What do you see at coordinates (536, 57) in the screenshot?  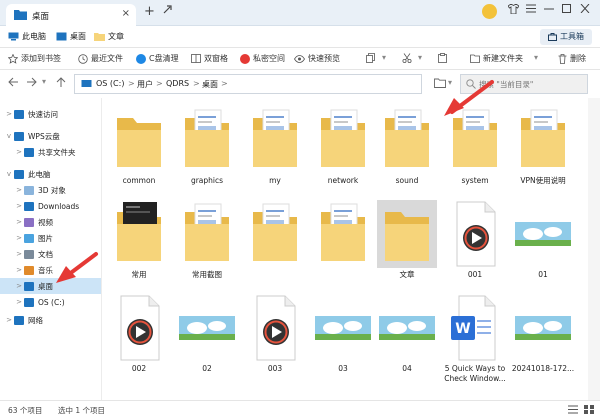 I see `new-dropdown-icon: ▾` at bounding box center [536, 57].